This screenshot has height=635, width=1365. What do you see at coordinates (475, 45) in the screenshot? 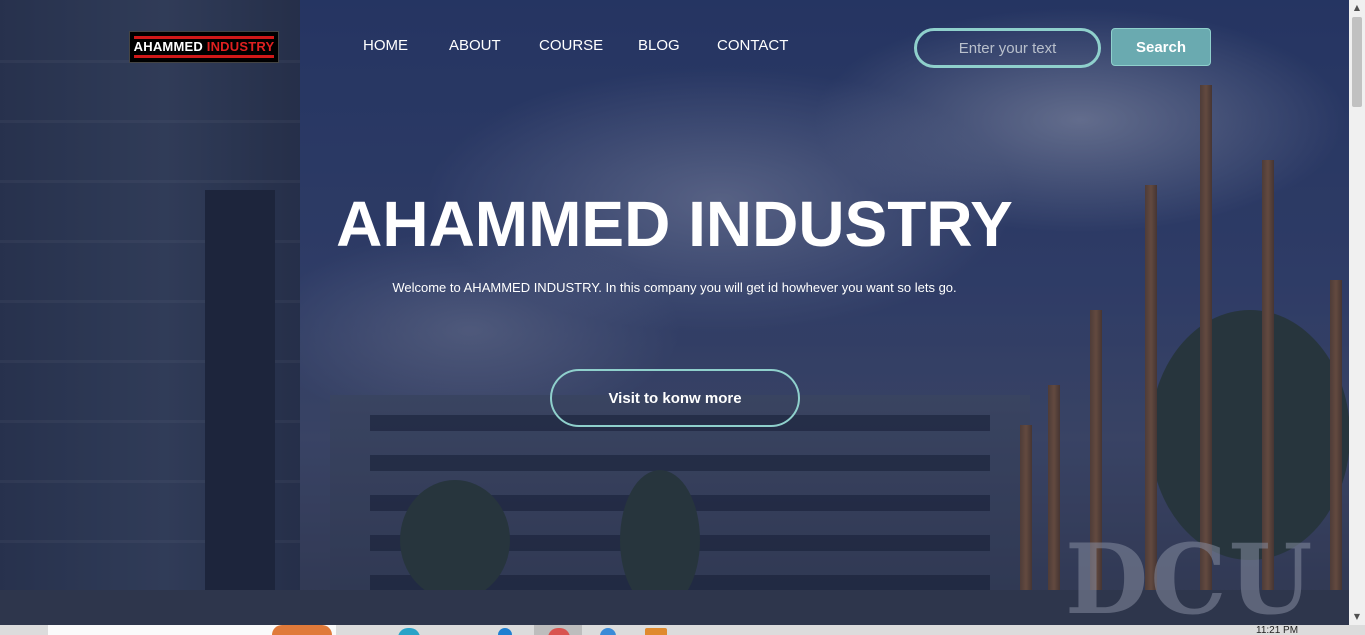
I see `nav-about: ABOUT` at bounding box center [475, 45].